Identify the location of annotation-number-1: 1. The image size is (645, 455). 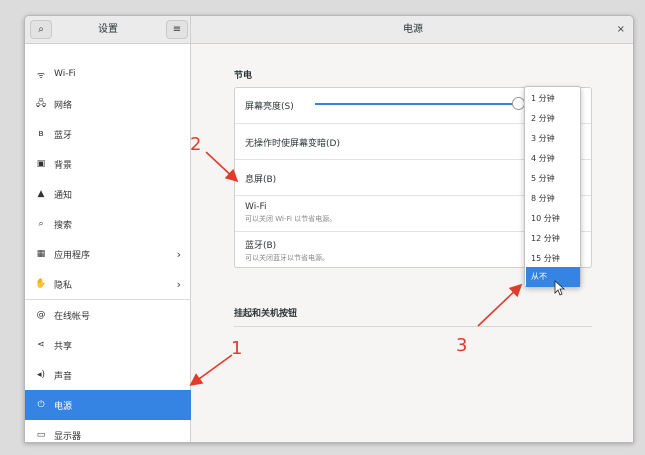
(237, 348).